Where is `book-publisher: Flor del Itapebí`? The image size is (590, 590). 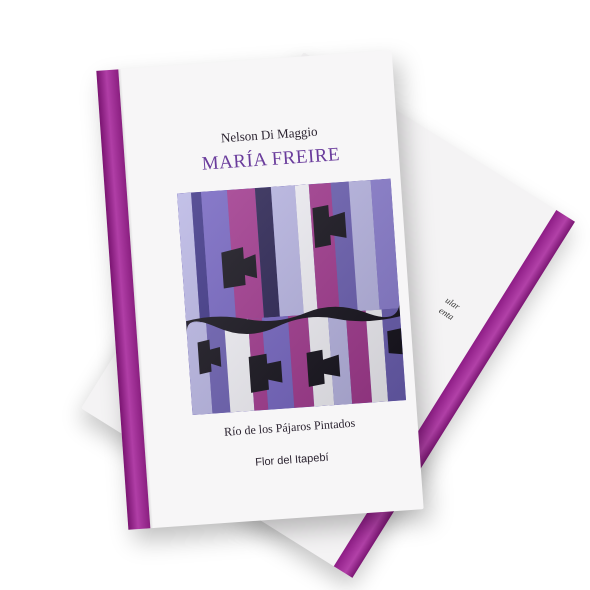 book-publisher: Flor del Itapebí is located at coordinates (291, 460).